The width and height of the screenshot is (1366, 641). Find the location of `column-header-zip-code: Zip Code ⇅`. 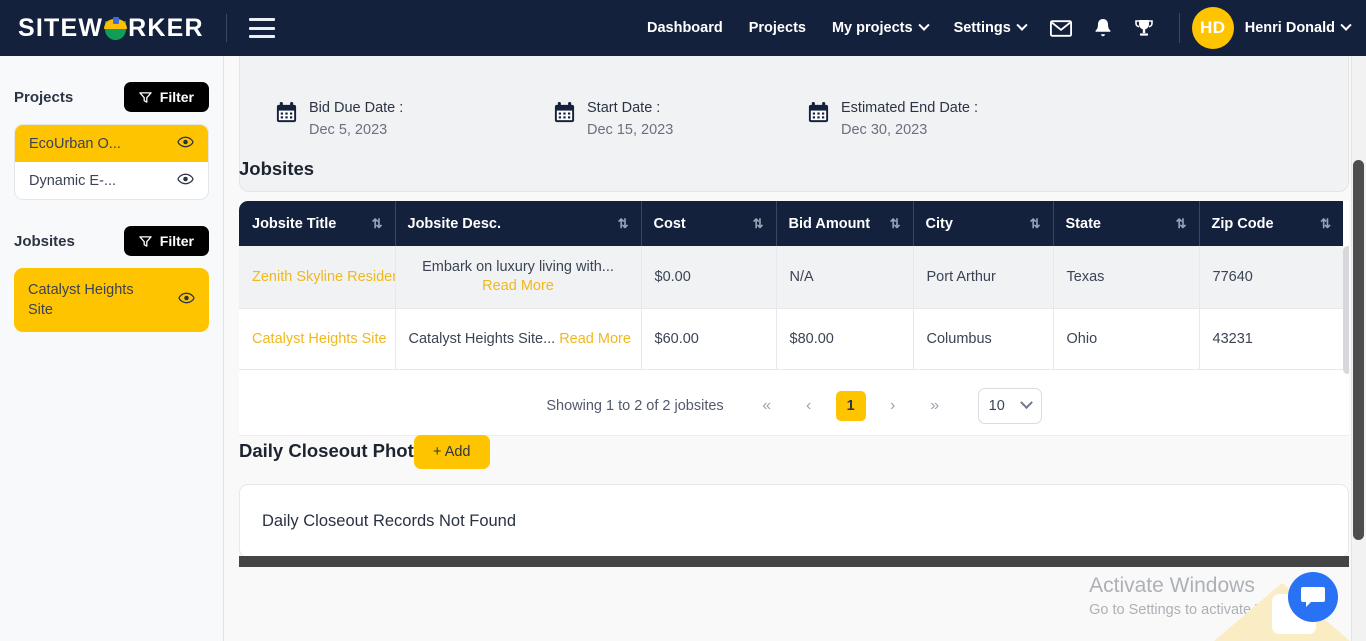

column-header-zip-code: Zip Code ⇅ is located at coordinates (1271, 223).